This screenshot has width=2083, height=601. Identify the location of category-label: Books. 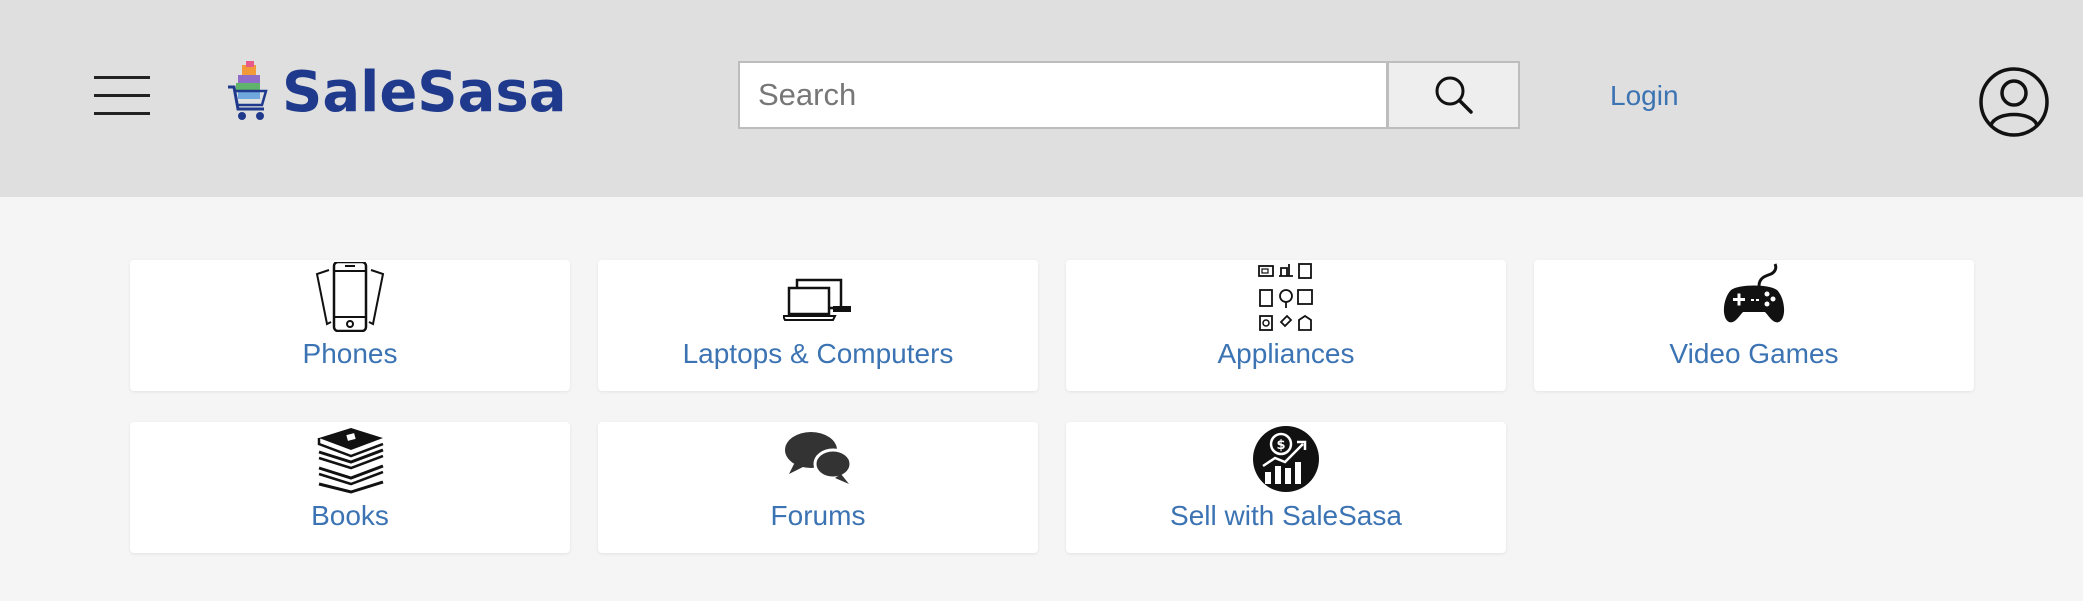
(350, 515).